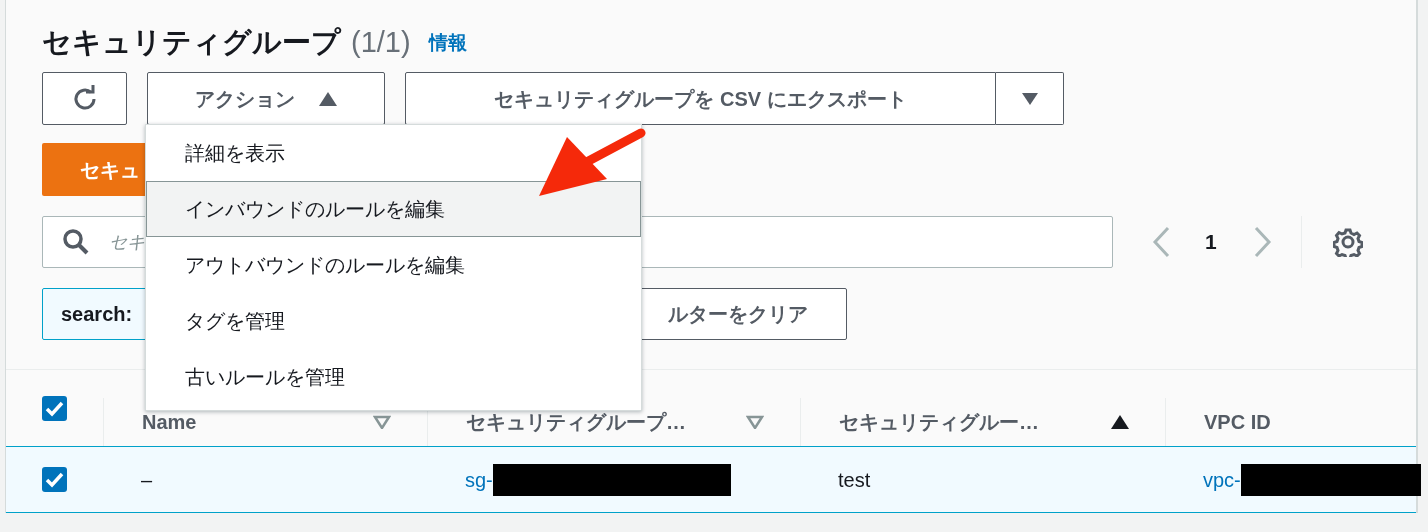  Describe the element at coordinates (147, 480) in the screenshot. I see `table-cell-text: –` at that location.